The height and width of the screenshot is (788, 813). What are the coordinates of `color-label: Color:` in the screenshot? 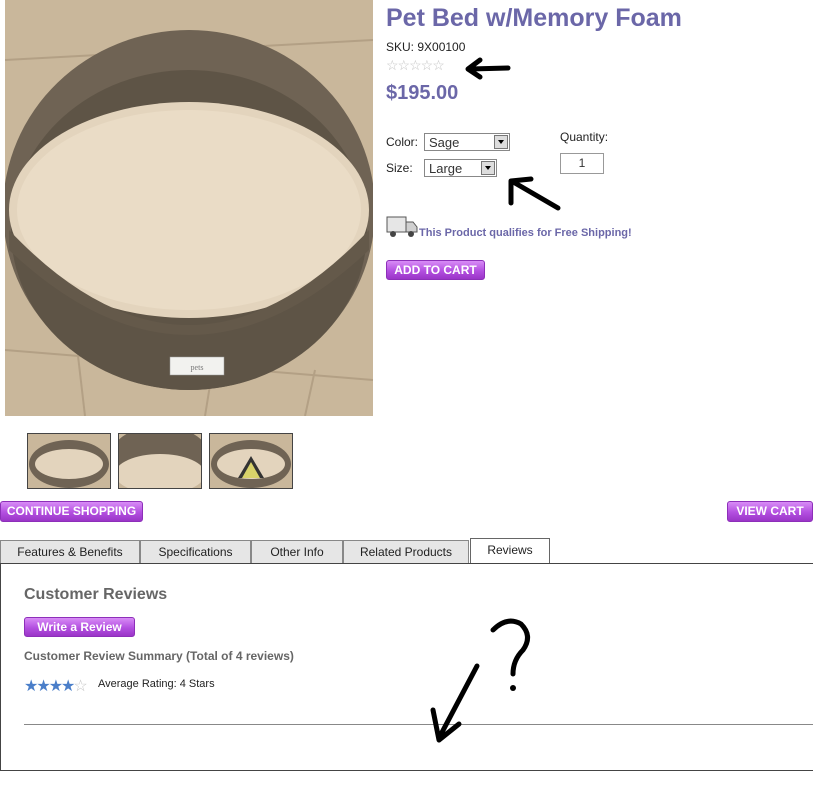 It's located at (402, 142).